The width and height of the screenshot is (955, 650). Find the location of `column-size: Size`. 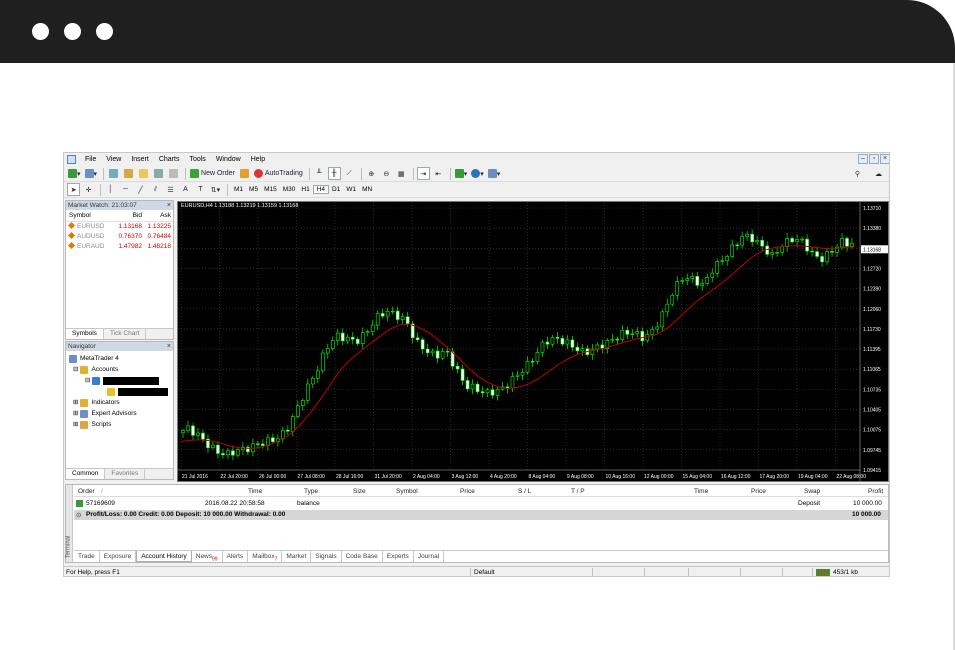

column-size: Size is located at coordinates (359, 491).